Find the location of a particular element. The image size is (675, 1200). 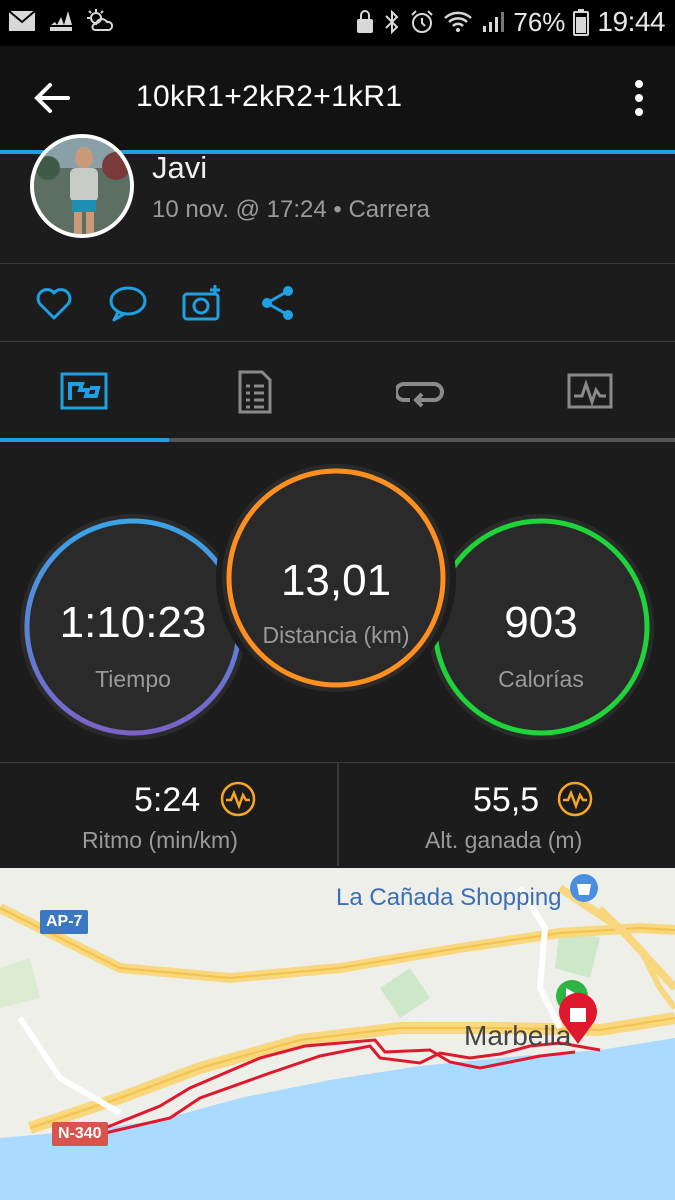

road-n340-shield: N-340 is located at coordinates (80, 1134).